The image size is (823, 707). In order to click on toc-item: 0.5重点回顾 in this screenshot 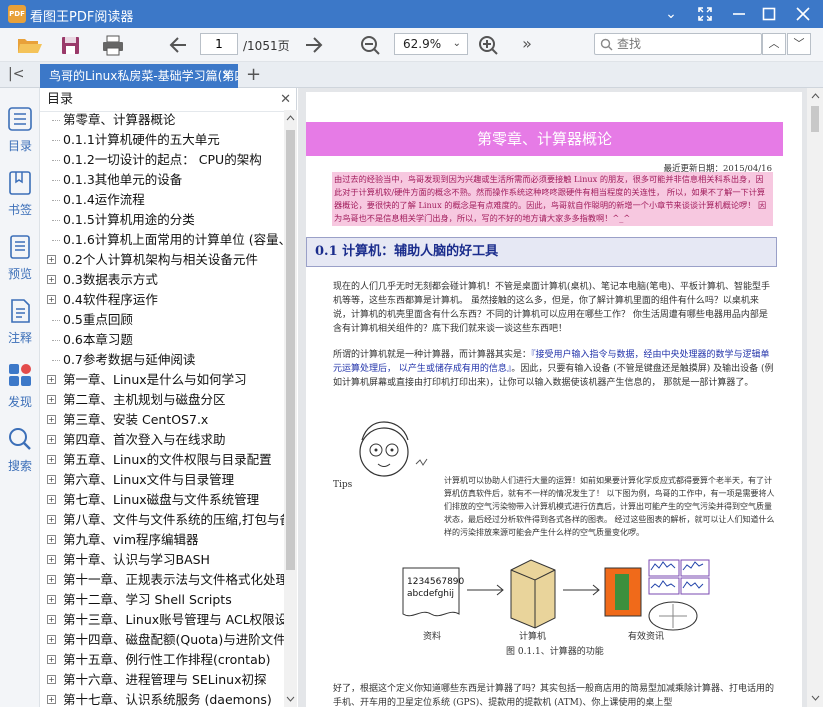, I will do `click(162, 320)`.